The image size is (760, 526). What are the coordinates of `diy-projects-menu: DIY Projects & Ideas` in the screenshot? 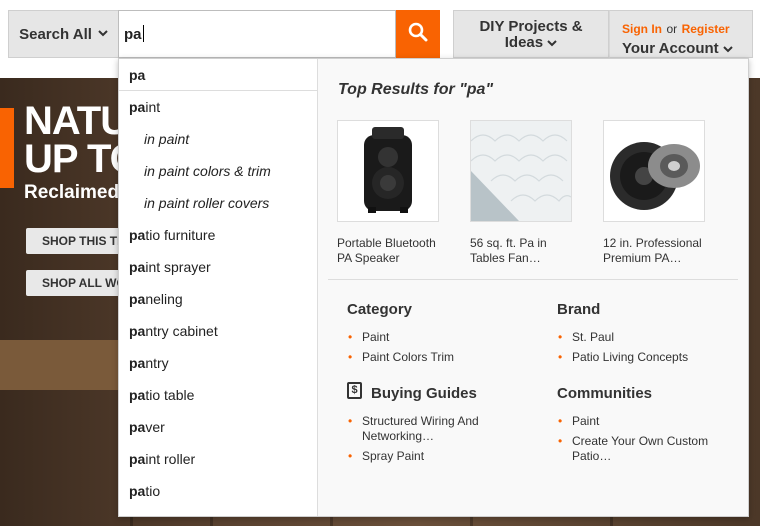 It's located at (531, 34).